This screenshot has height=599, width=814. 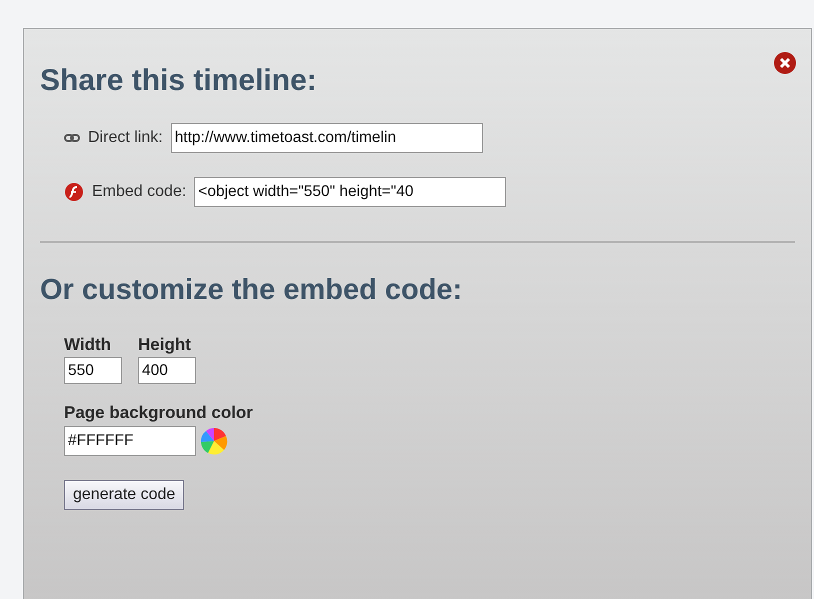 I want to click on size-field: 550, so click(x=93, y=370).